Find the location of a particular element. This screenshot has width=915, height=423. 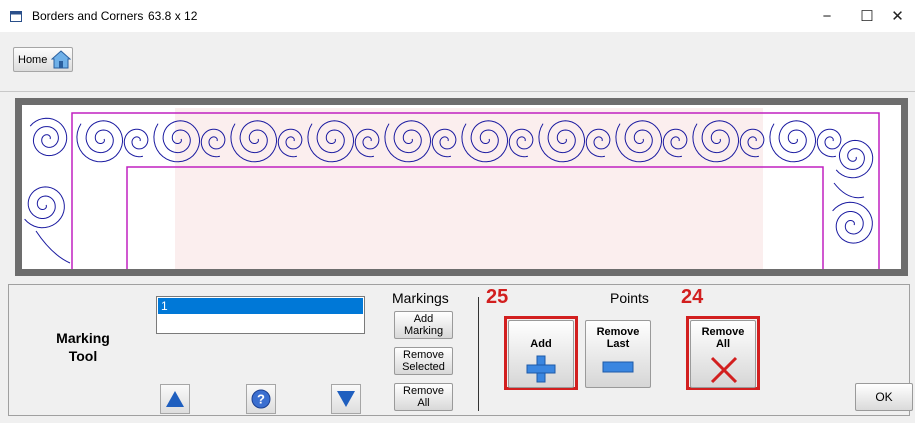

home-icon is located at coordinates (61, 59).